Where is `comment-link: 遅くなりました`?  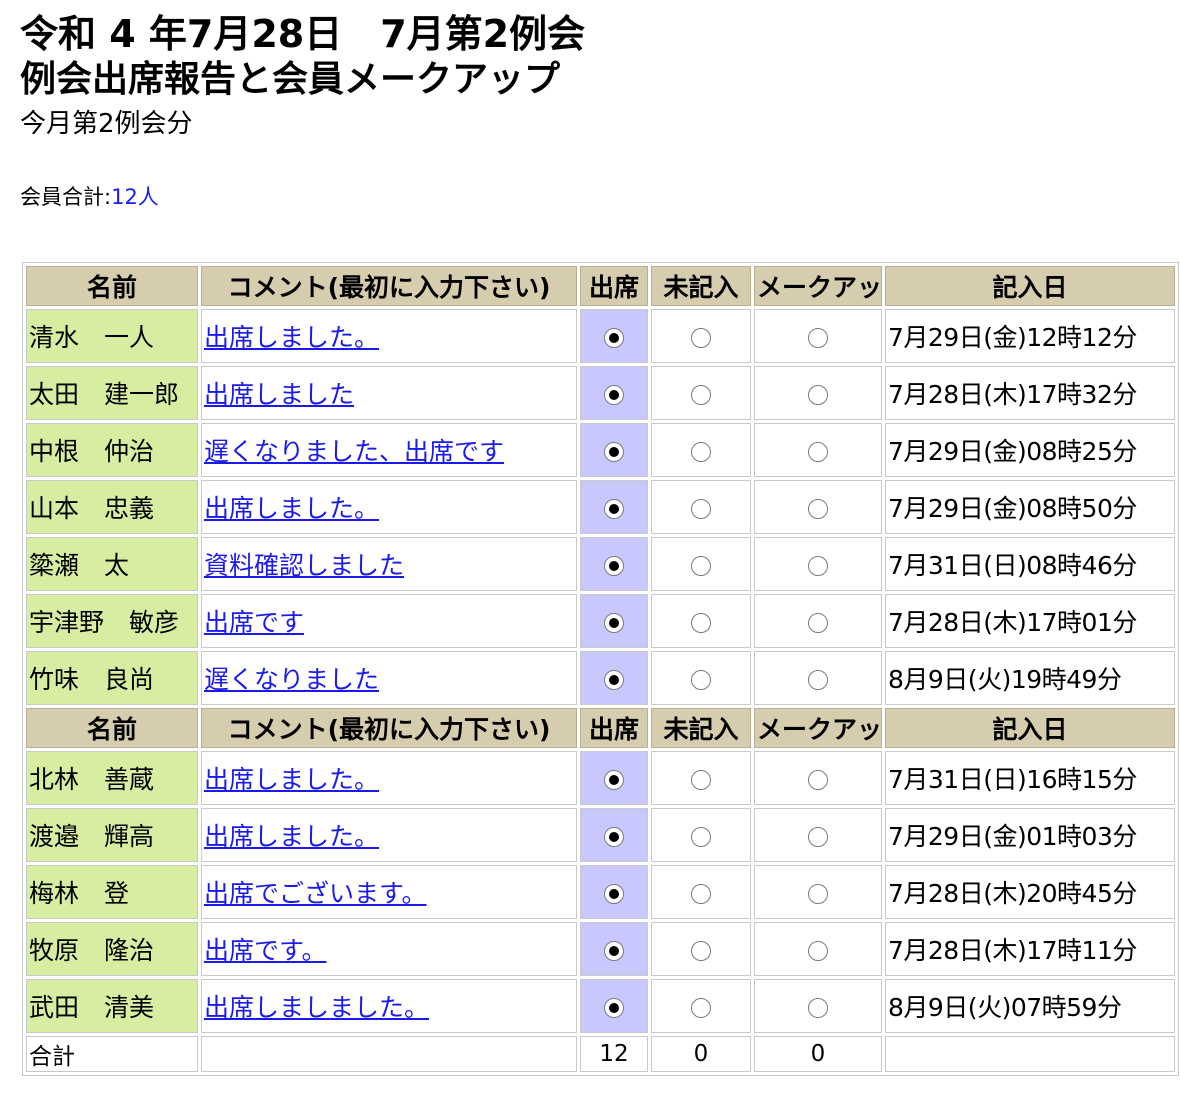
comment-link: 遅くなりました is located at coordinates (291, 679).